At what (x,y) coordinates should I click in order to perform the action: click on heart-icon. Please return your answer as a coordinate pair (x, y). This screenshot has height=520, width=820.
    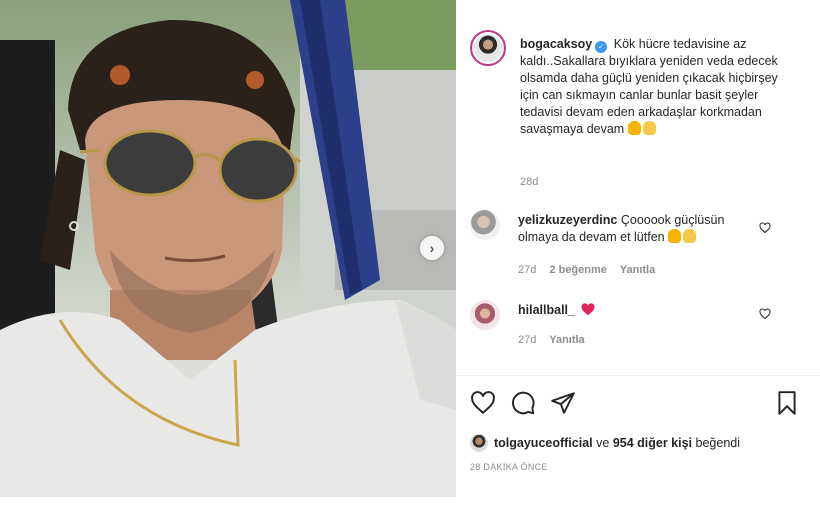
    Looking at the image, I should click on (483, 403).